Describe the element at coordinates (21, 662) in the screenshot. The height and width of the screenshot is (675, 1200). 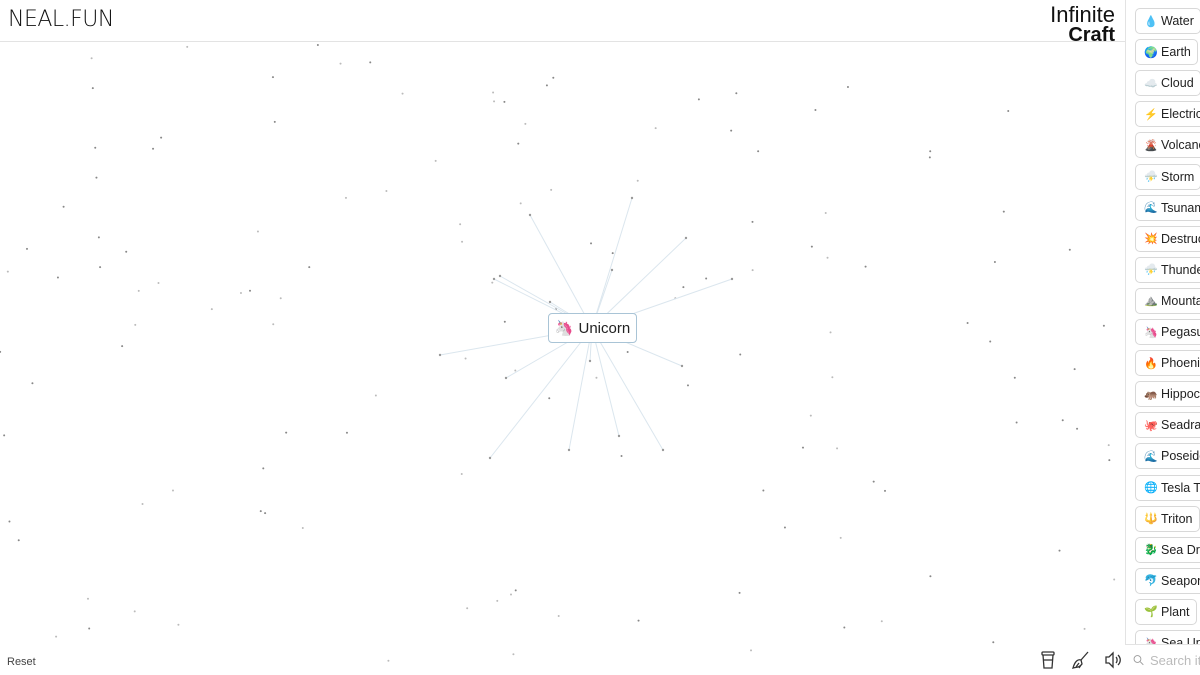
I see `reset-button: Reset` at that location.